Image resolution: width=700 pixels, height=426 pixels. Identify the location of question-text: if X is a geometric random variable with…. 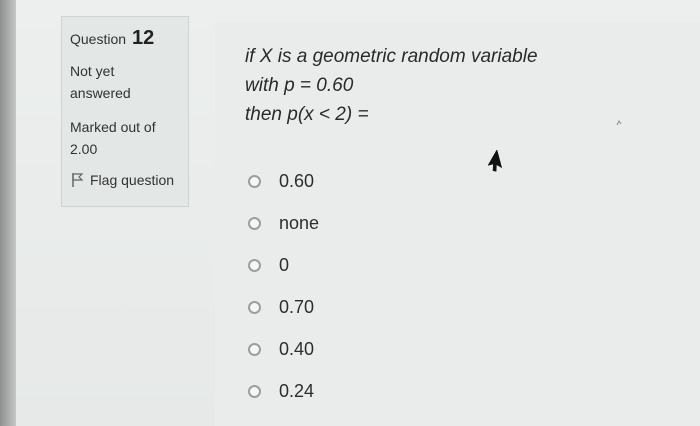
(391, 85).